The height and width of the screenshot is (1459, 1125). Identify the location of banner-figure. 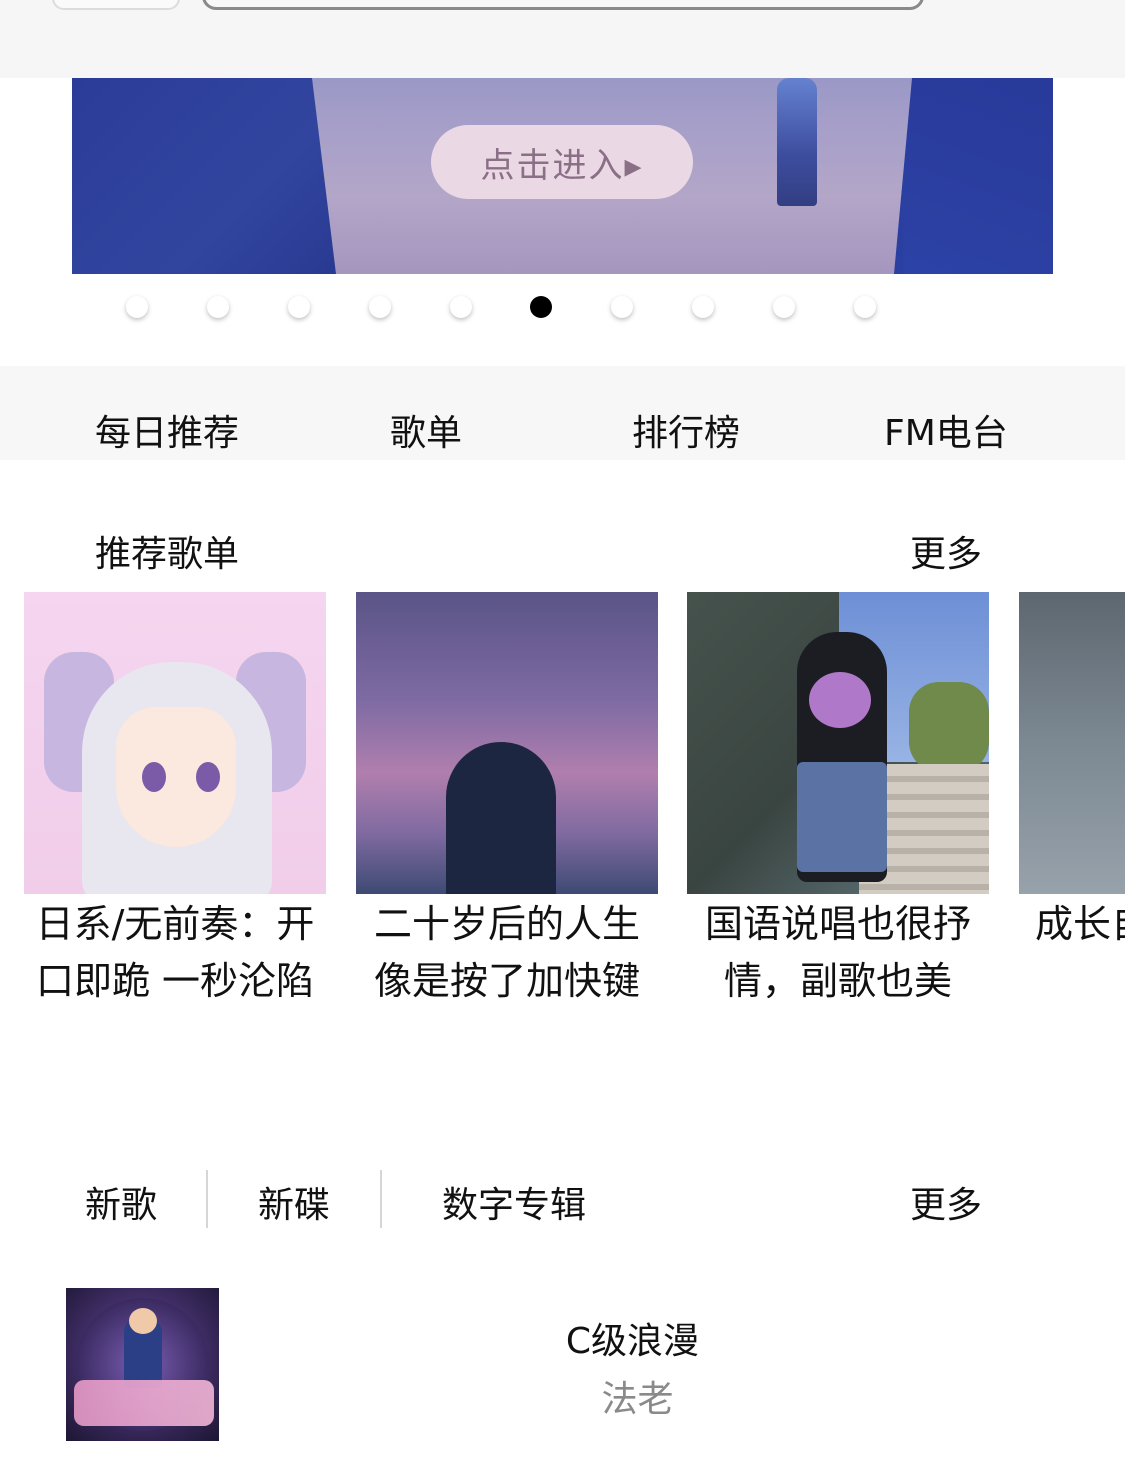
(797, 142).